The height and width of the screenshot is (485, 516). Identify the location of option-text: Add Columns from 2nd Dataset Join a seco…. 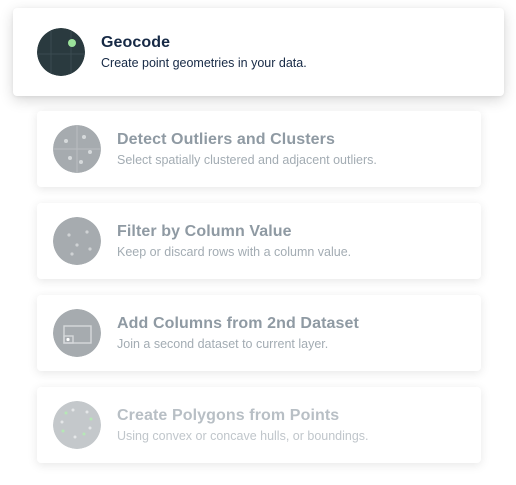
(238, 333).